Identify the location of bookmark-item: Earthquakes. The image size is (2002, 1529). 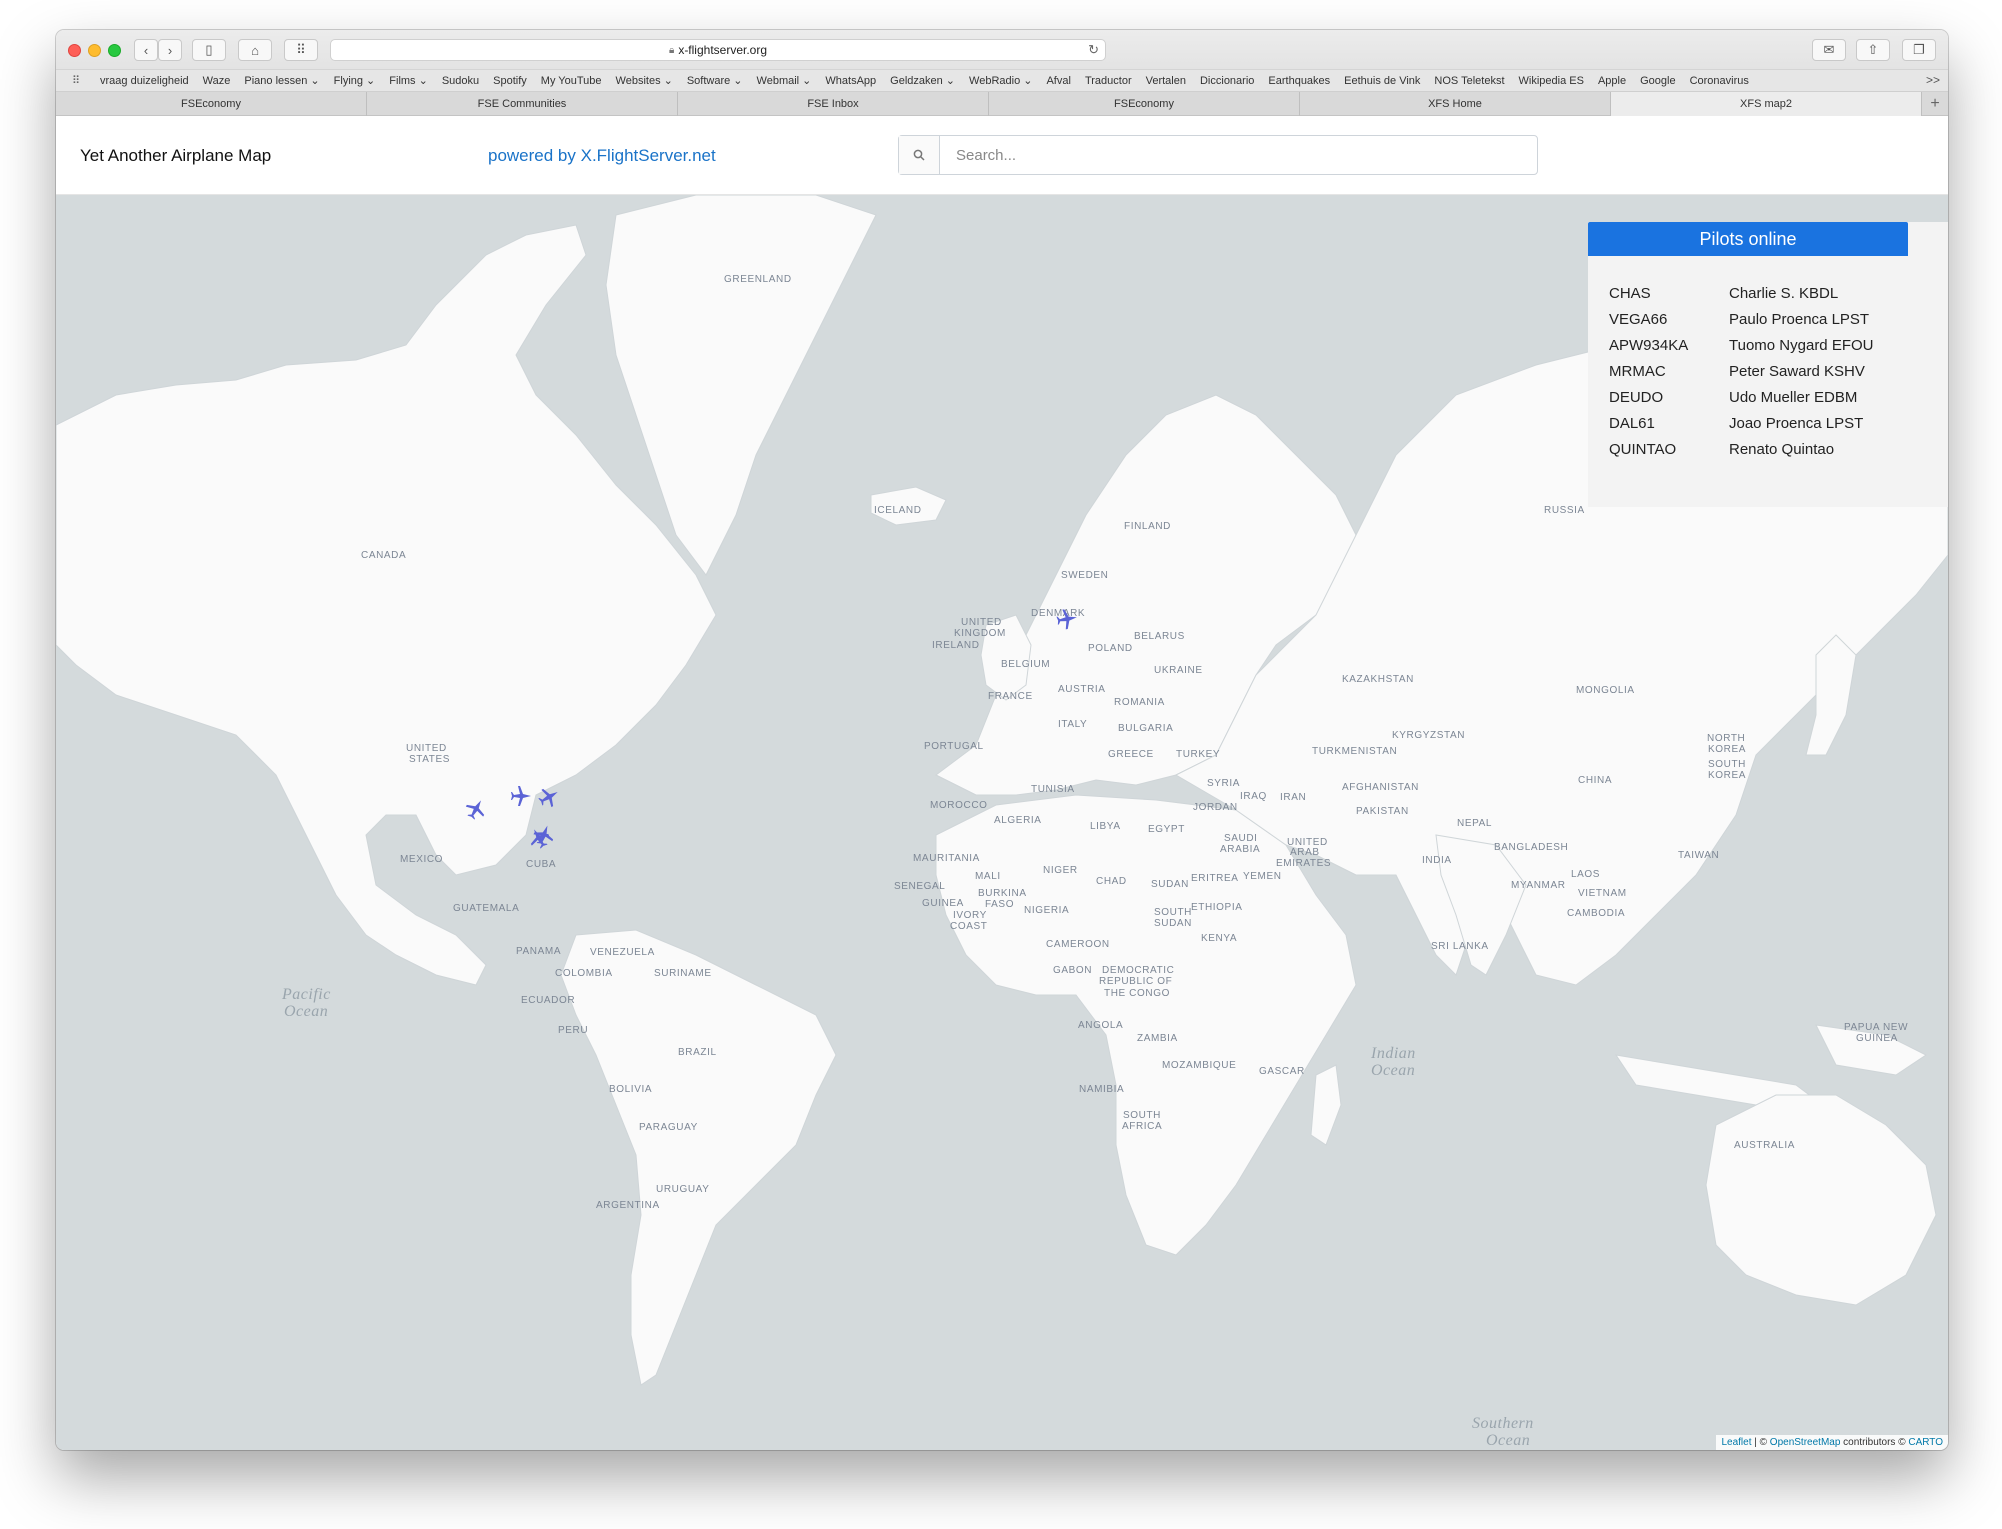
(1299, 81).